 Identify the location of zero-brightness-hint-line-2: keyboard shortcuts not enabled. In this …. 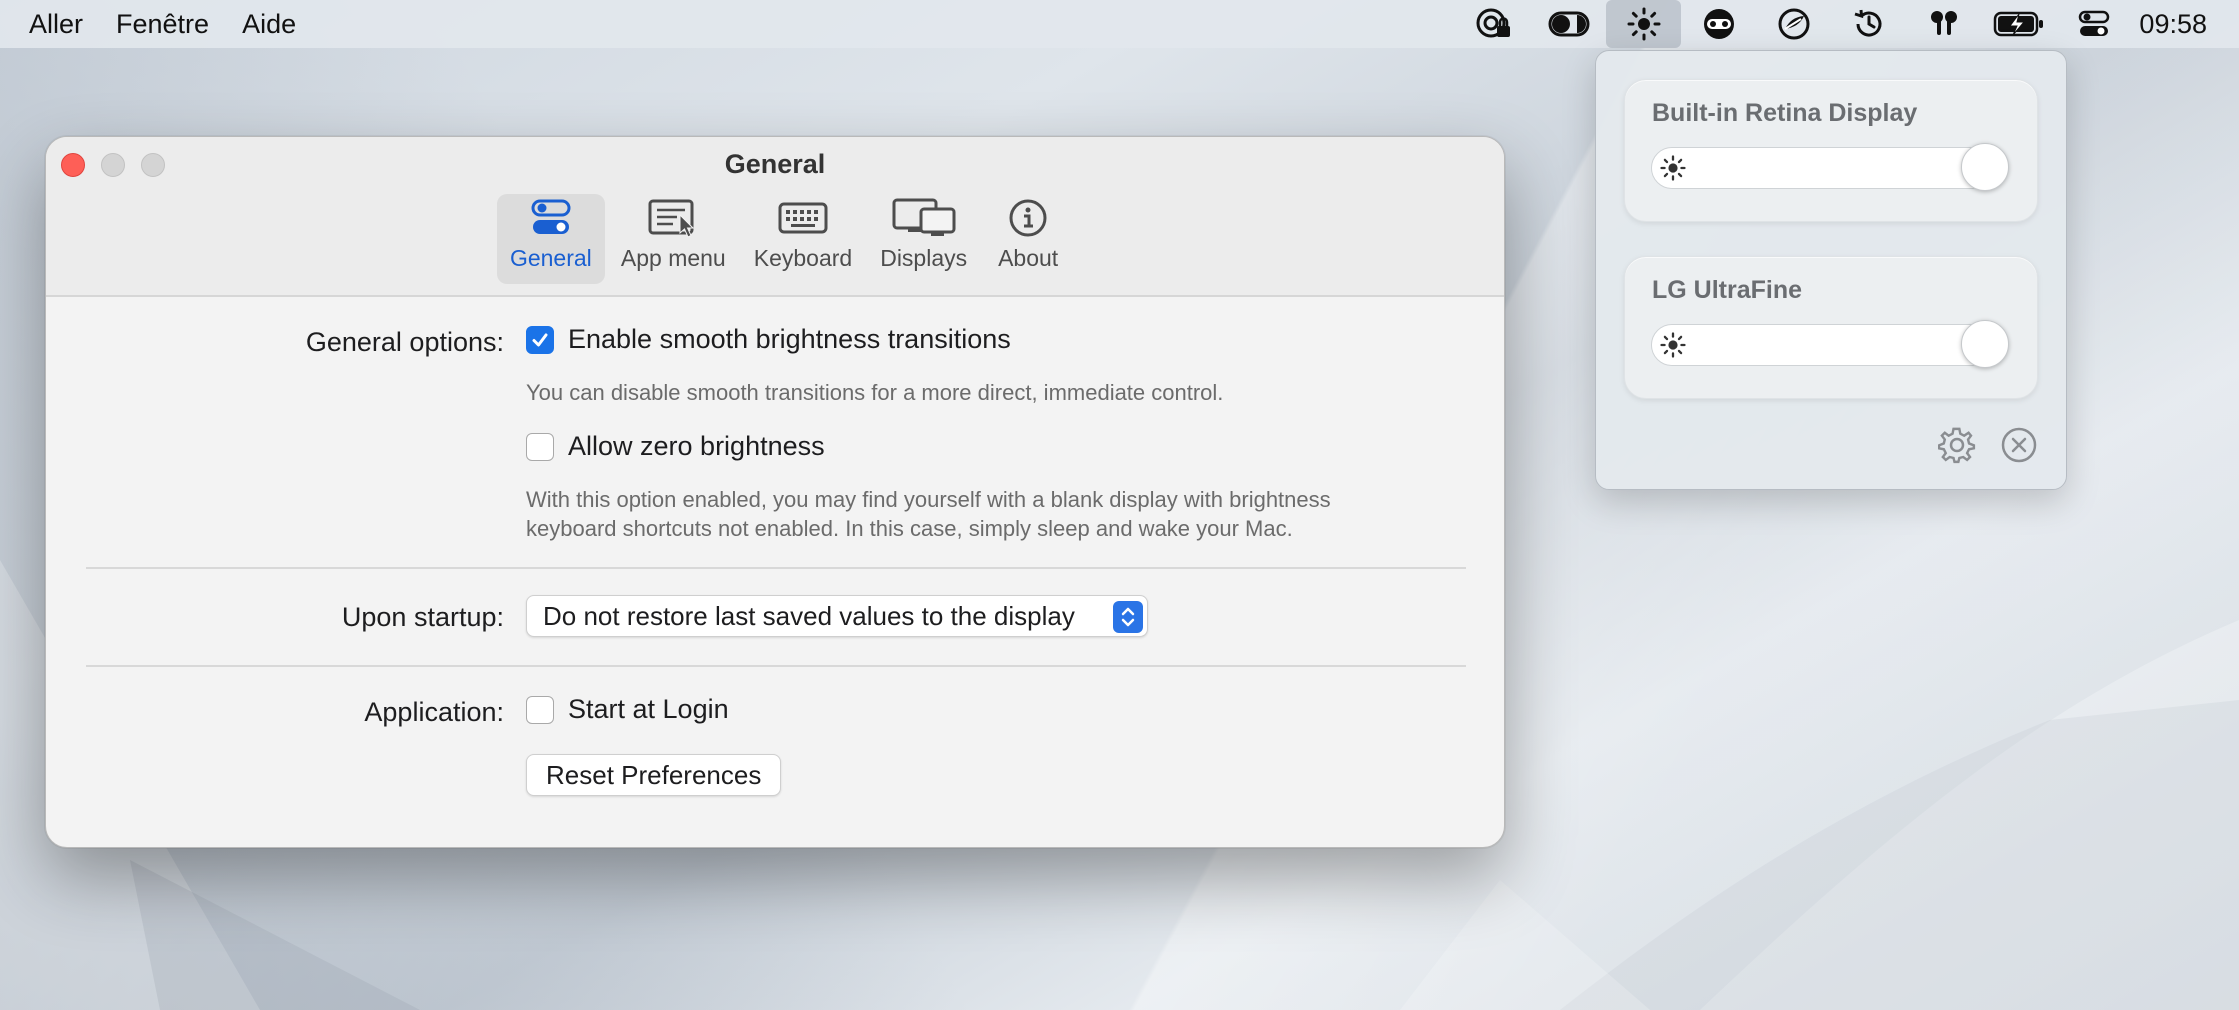
(909, 528).